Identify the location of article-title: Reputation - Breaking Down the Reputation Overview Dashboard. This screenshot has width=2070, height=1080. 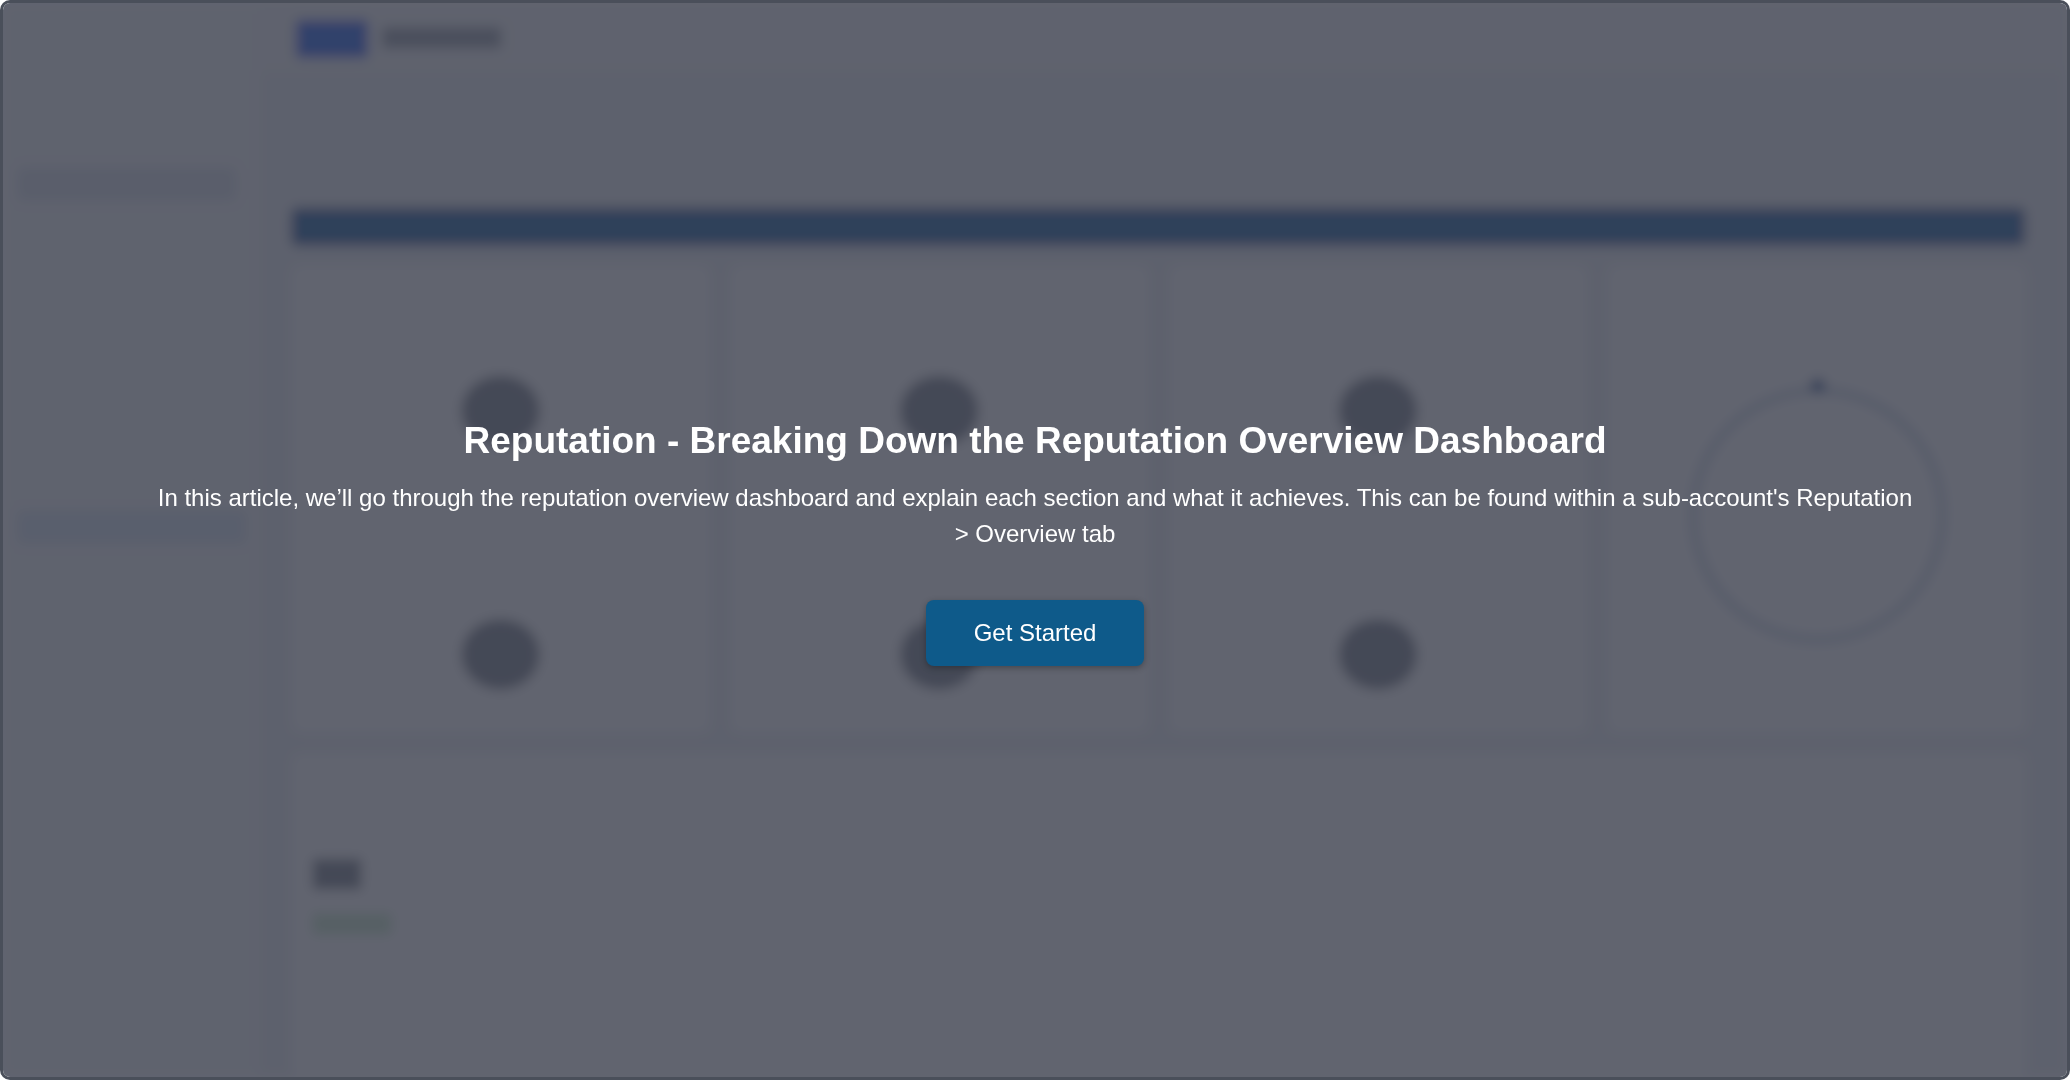
(1035, 441).